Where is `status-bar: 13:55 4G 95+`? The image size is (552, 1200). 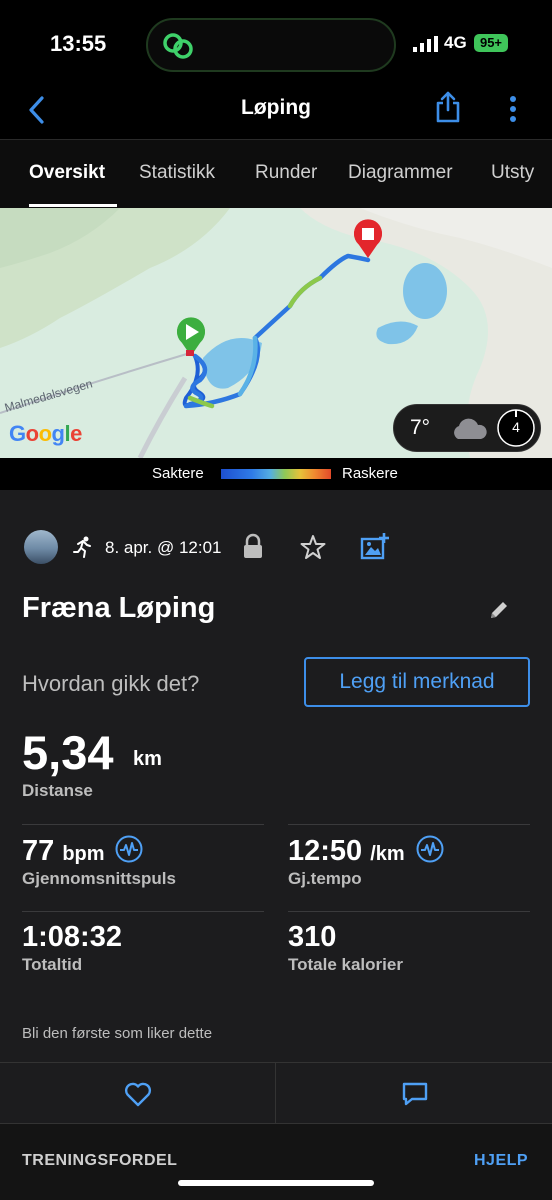
status-bar: 13:55 4G 95+ is located at coordinates (276, 45).